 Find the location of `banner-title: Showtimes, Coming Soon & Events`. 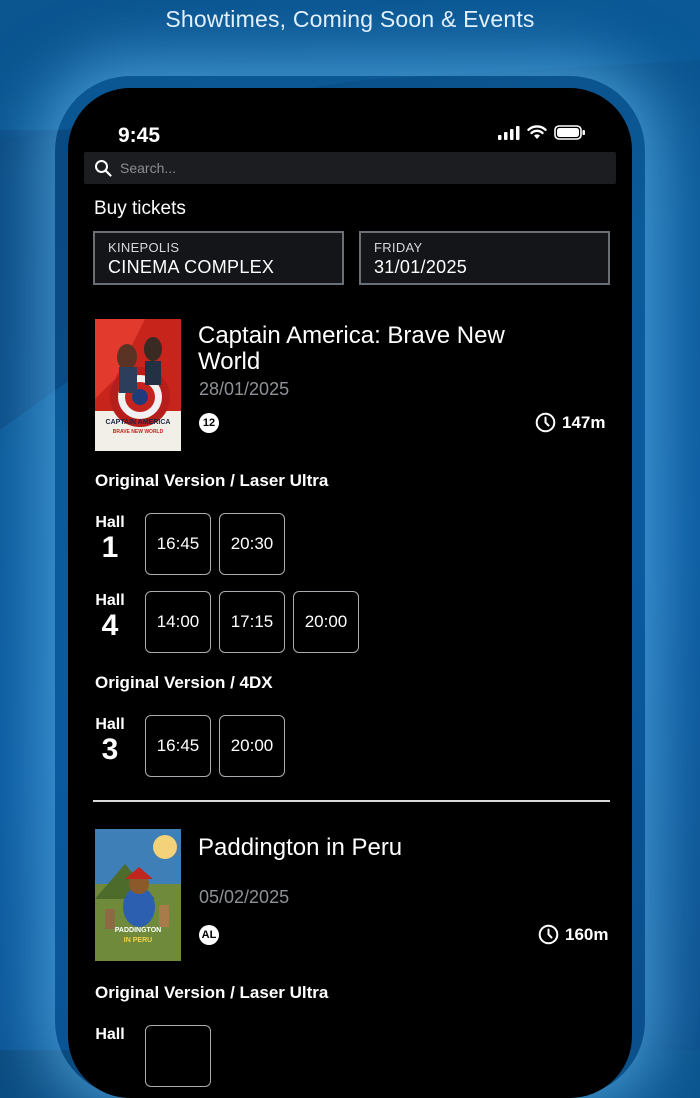

banner-title: Showtimes, Coming Soon & Events is located at coordinates (350, 19).